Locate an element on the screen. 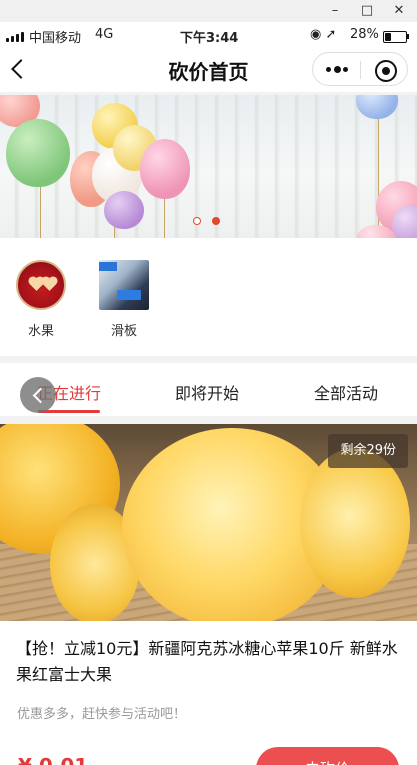  nav-bar: 砍价首页 is located at coordinates (208, 70).